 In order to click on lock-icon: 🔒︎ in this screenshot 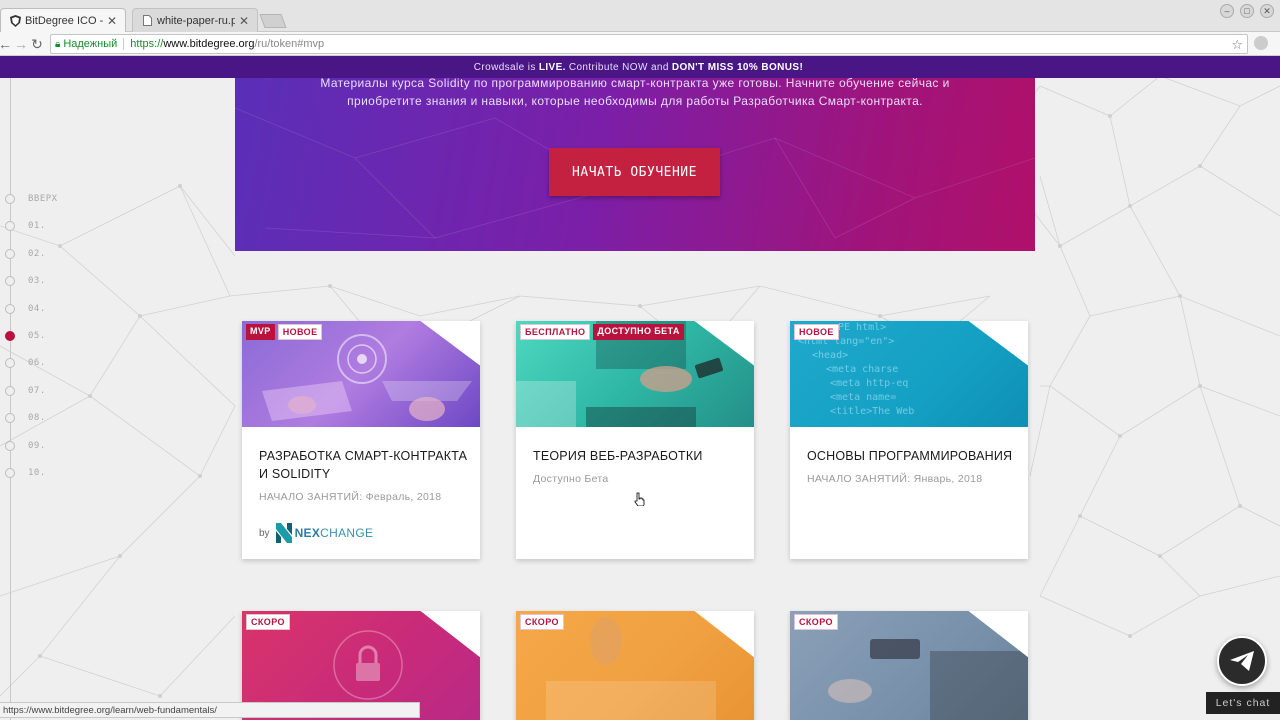, I will do `click(58, 44)`.